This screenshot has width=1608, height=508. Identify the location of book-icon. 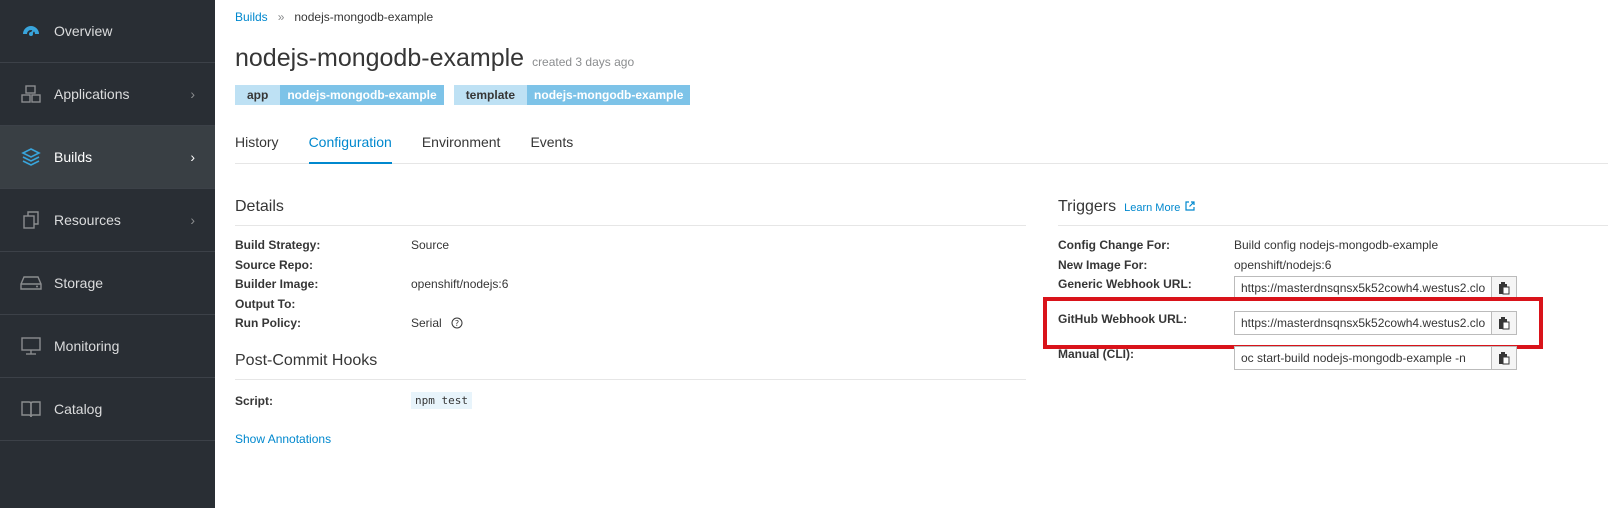
(31, 409).